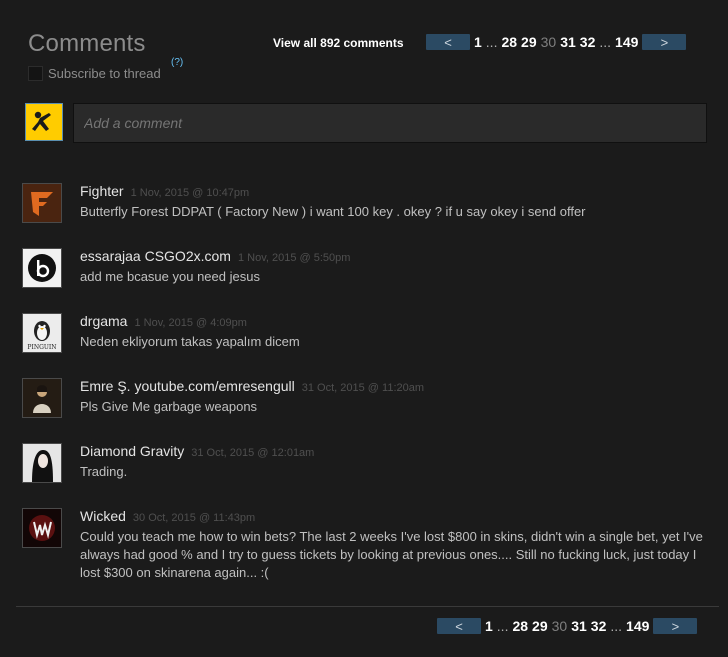 The width and height of the screenshot is (728, 657). Describe the element at coordinates (103, 516) in the screenshot. I see `comment-author: Wicked` at that location.